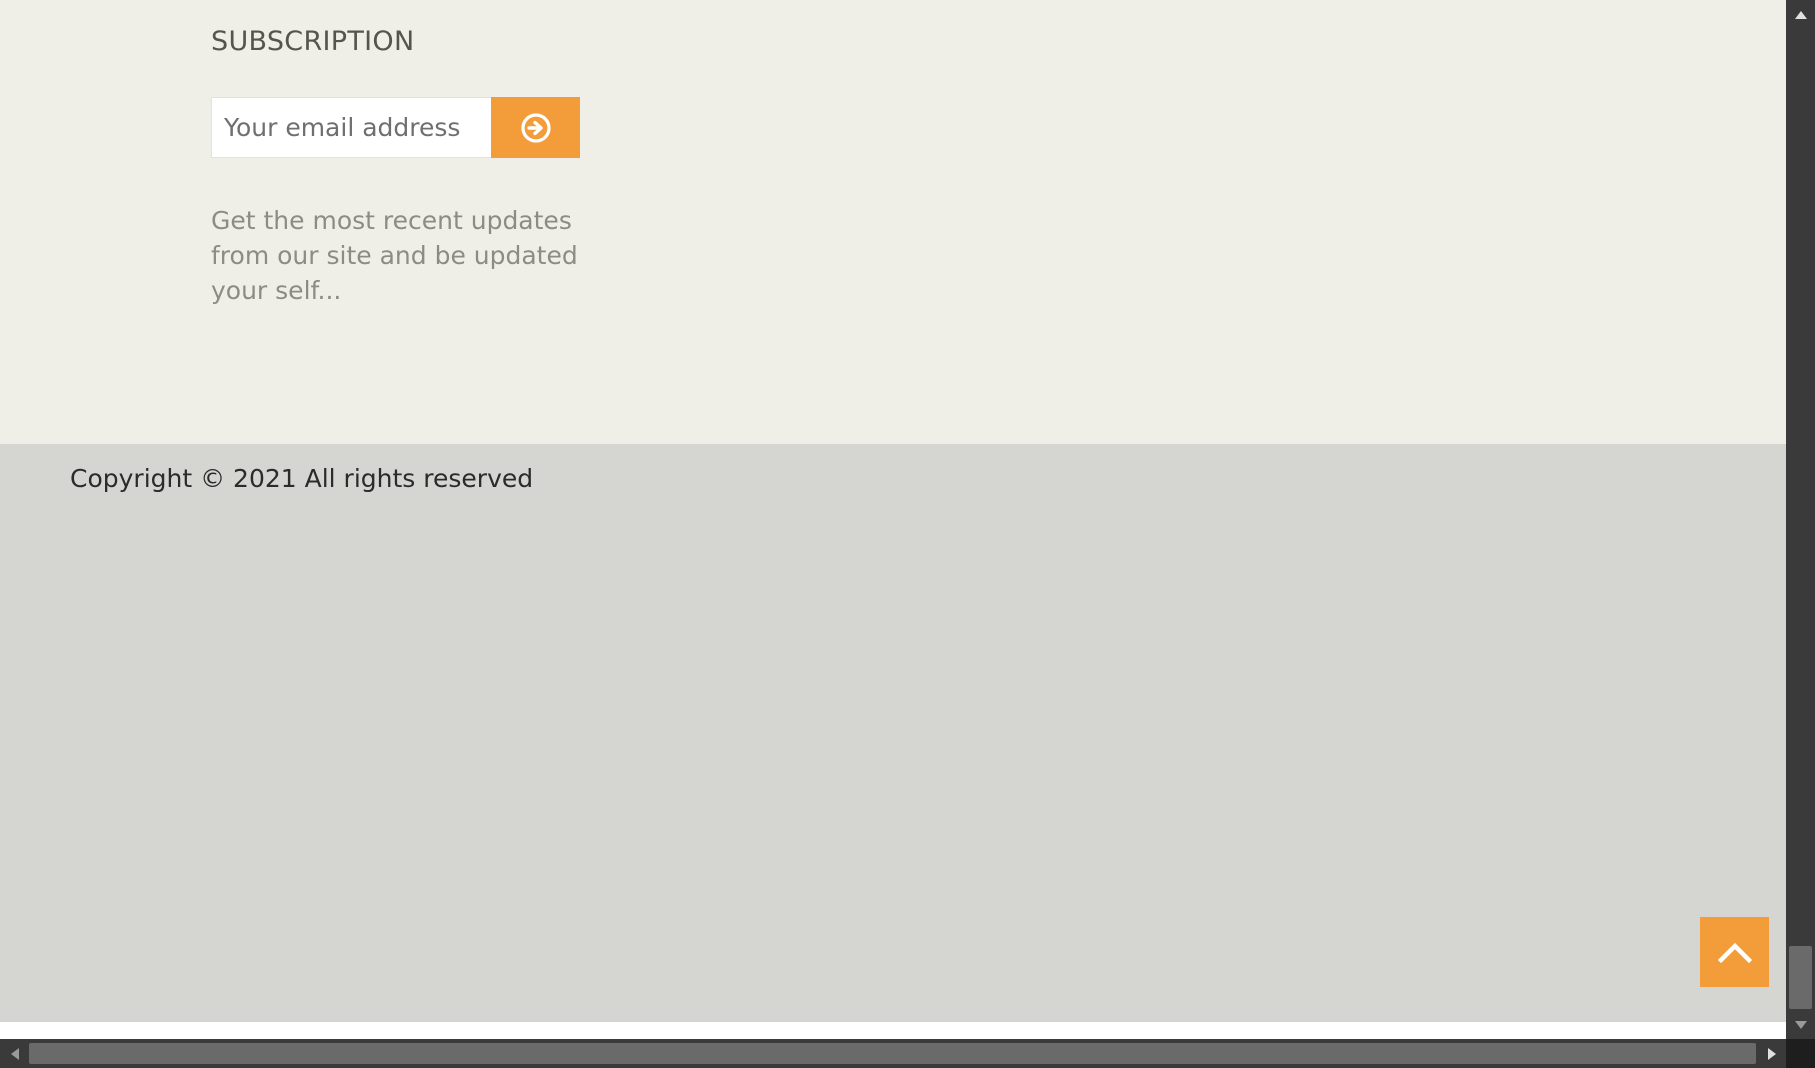  What do you see at coordinates (1800, 519) in the screenshot?
I see `vertical-scrollbar` at bounding box center [1800, 519].